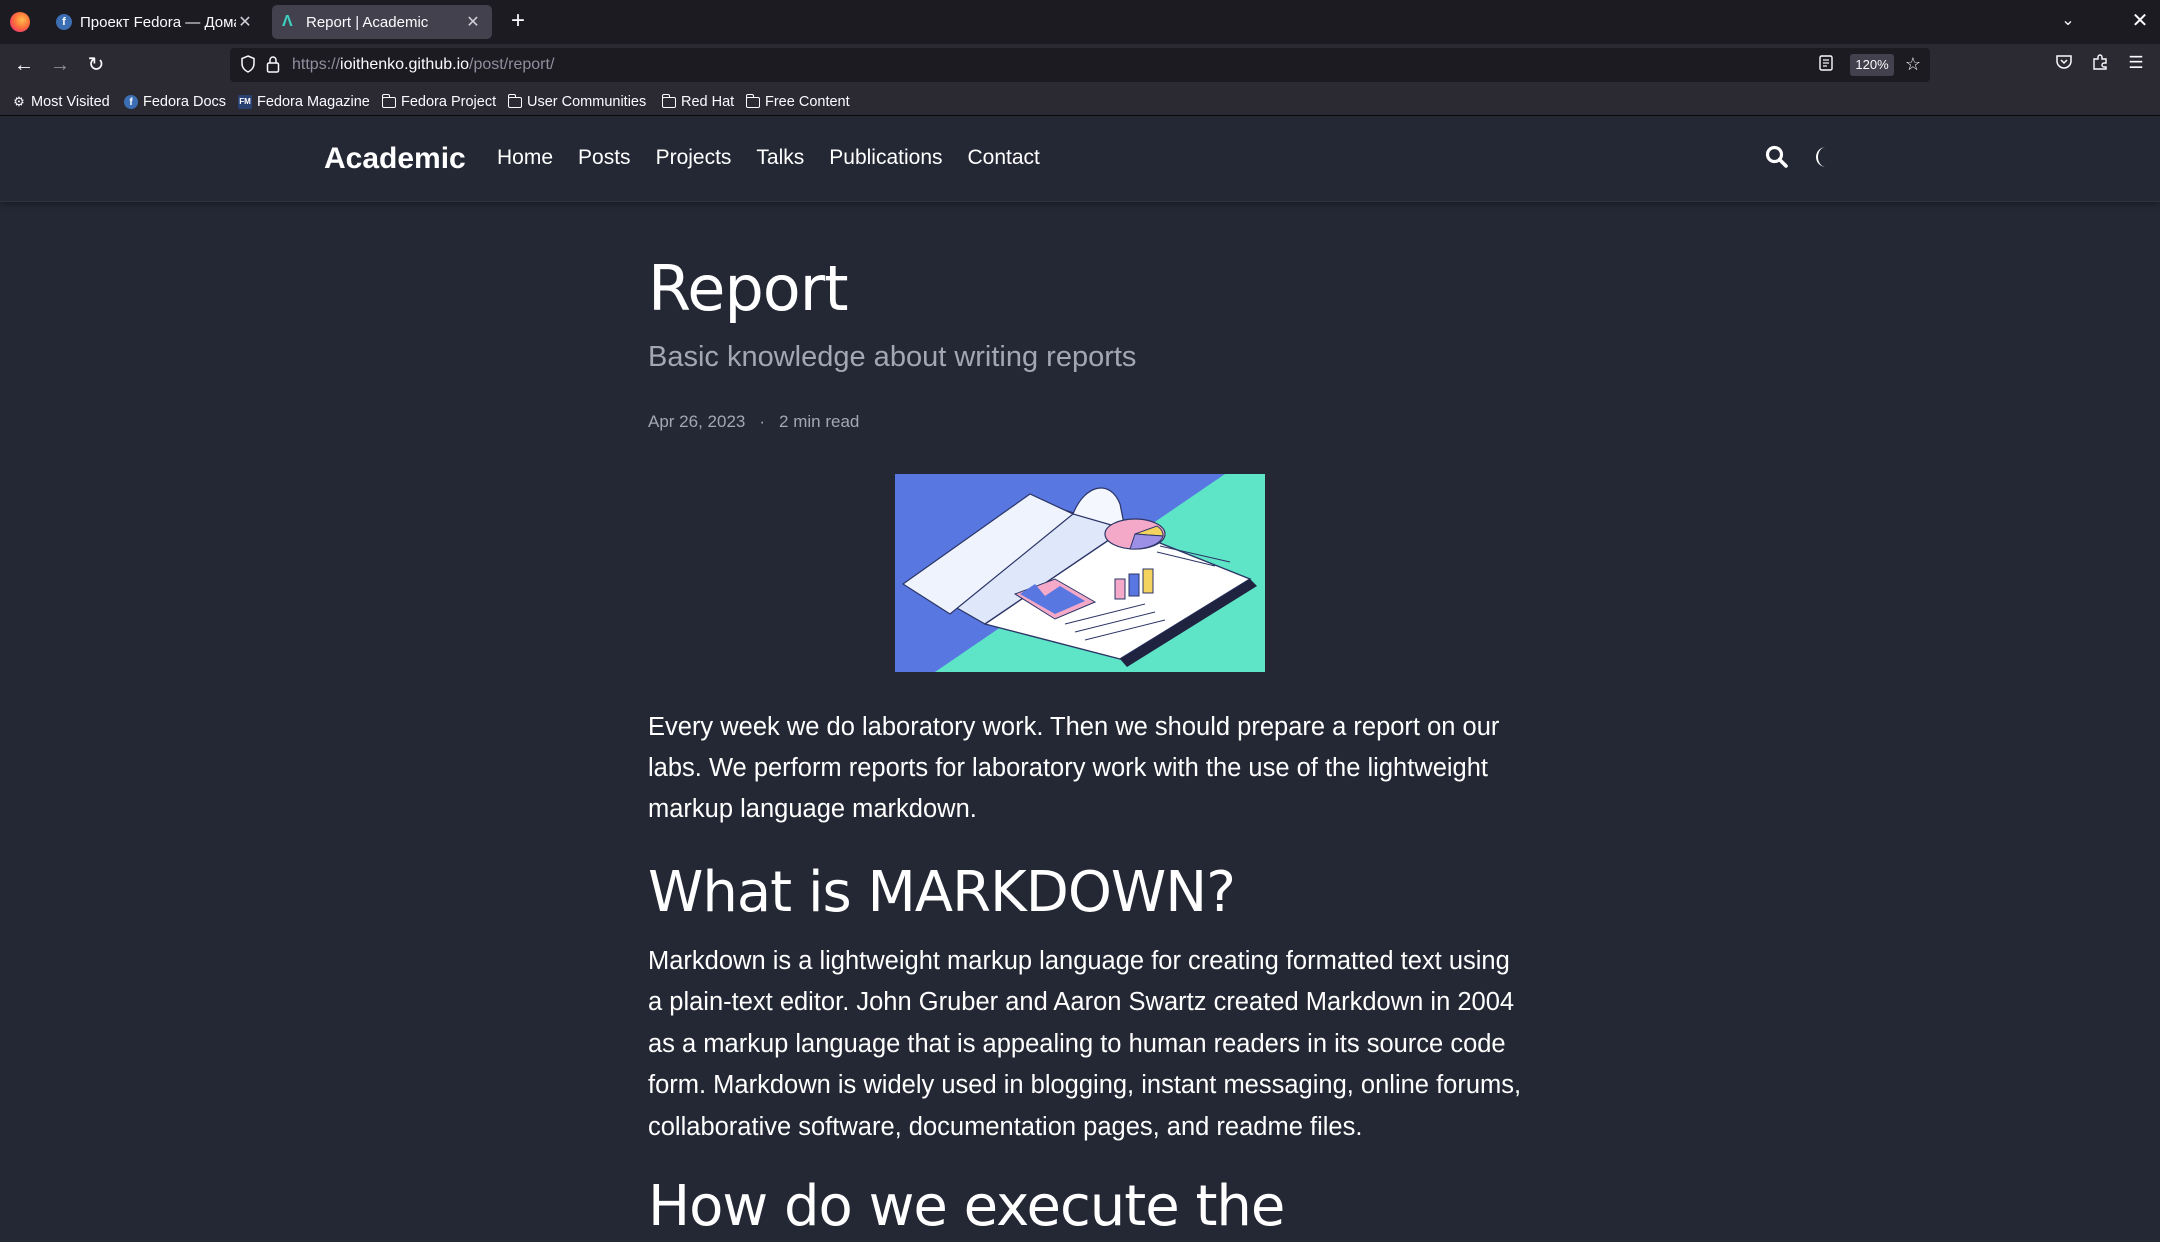  Describe the element at coordinates (518, 22) in the screenshot. I see `new-tab-plus-icon: +` at that location.